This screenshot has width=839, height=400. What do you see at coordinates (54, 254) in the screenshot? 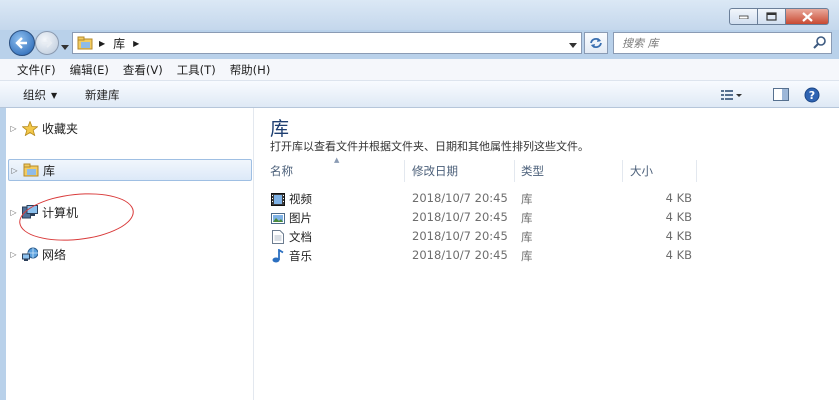
I see `nav-item-label: 网络` at bounding box center [54, 254].